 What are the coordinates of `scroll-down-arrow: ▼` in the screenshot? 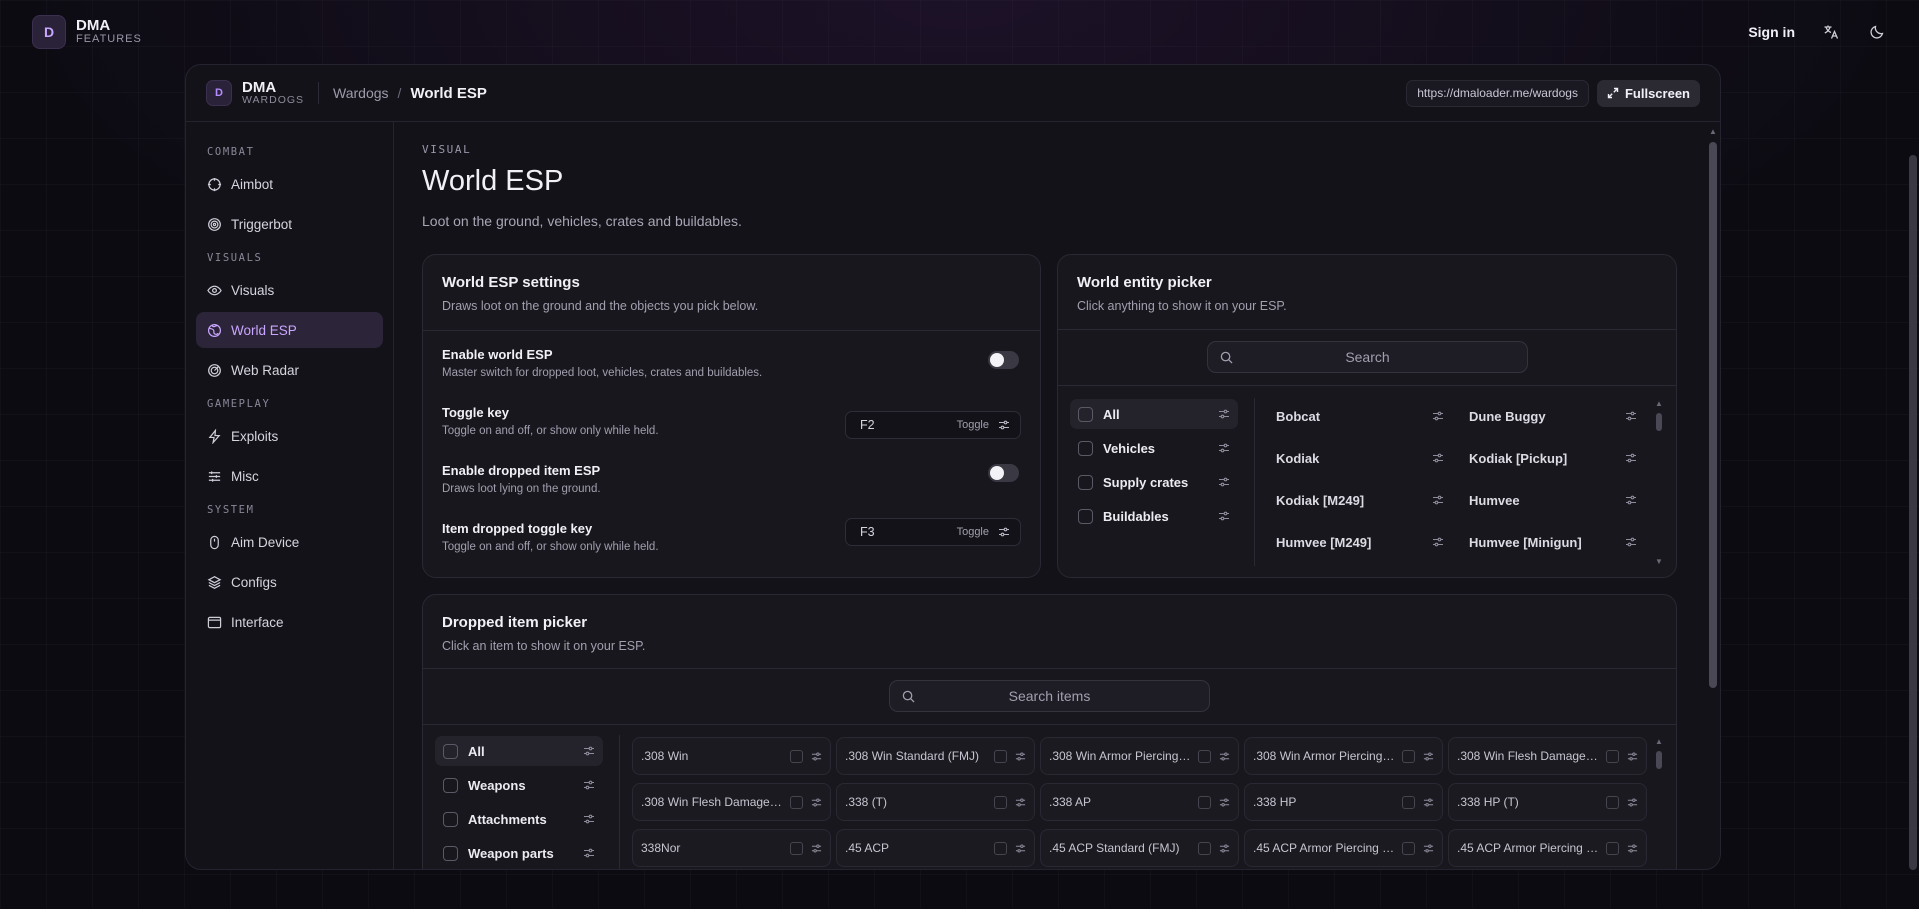 It's located at (1659, 561).